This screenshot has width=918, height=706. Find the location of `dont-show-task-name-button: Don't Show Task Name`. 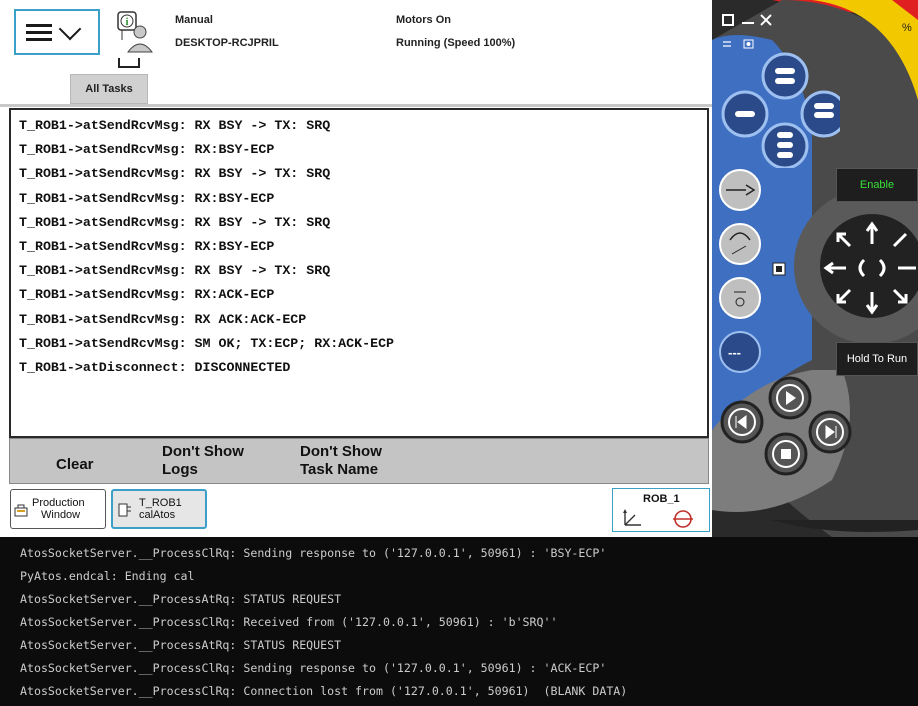

dont-show-task-name-button: Don't Show Task Name is located at coordinates (341, 461).